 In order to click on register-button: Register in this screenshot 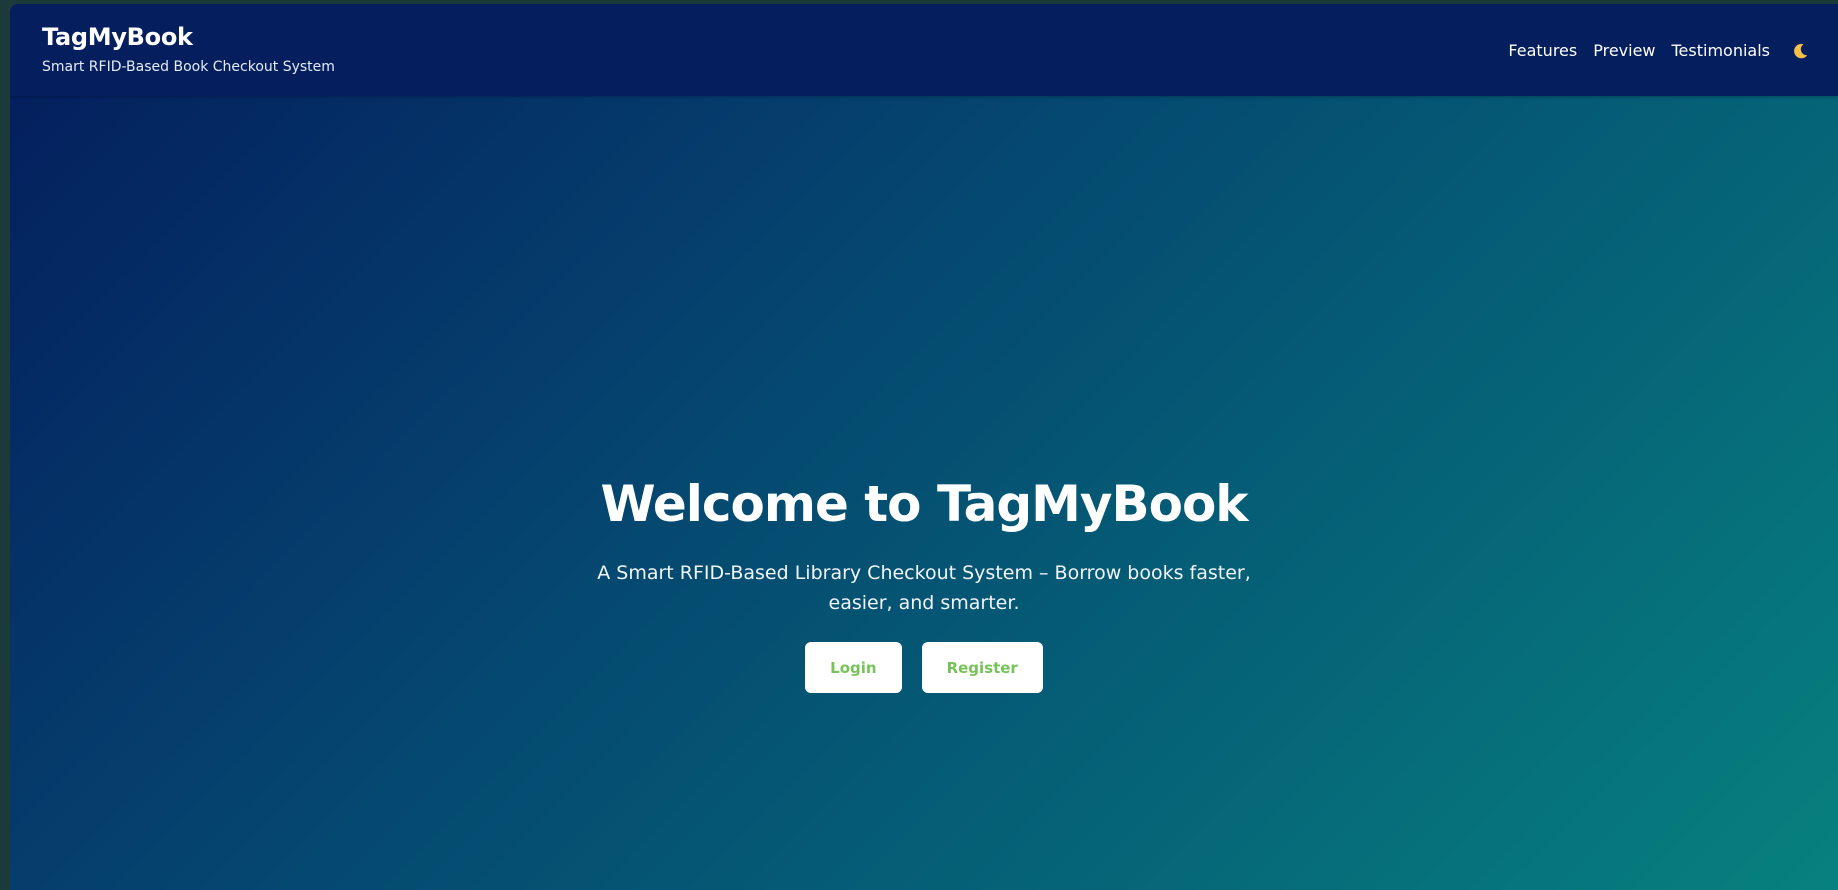, I will do `click(982, 667)`.